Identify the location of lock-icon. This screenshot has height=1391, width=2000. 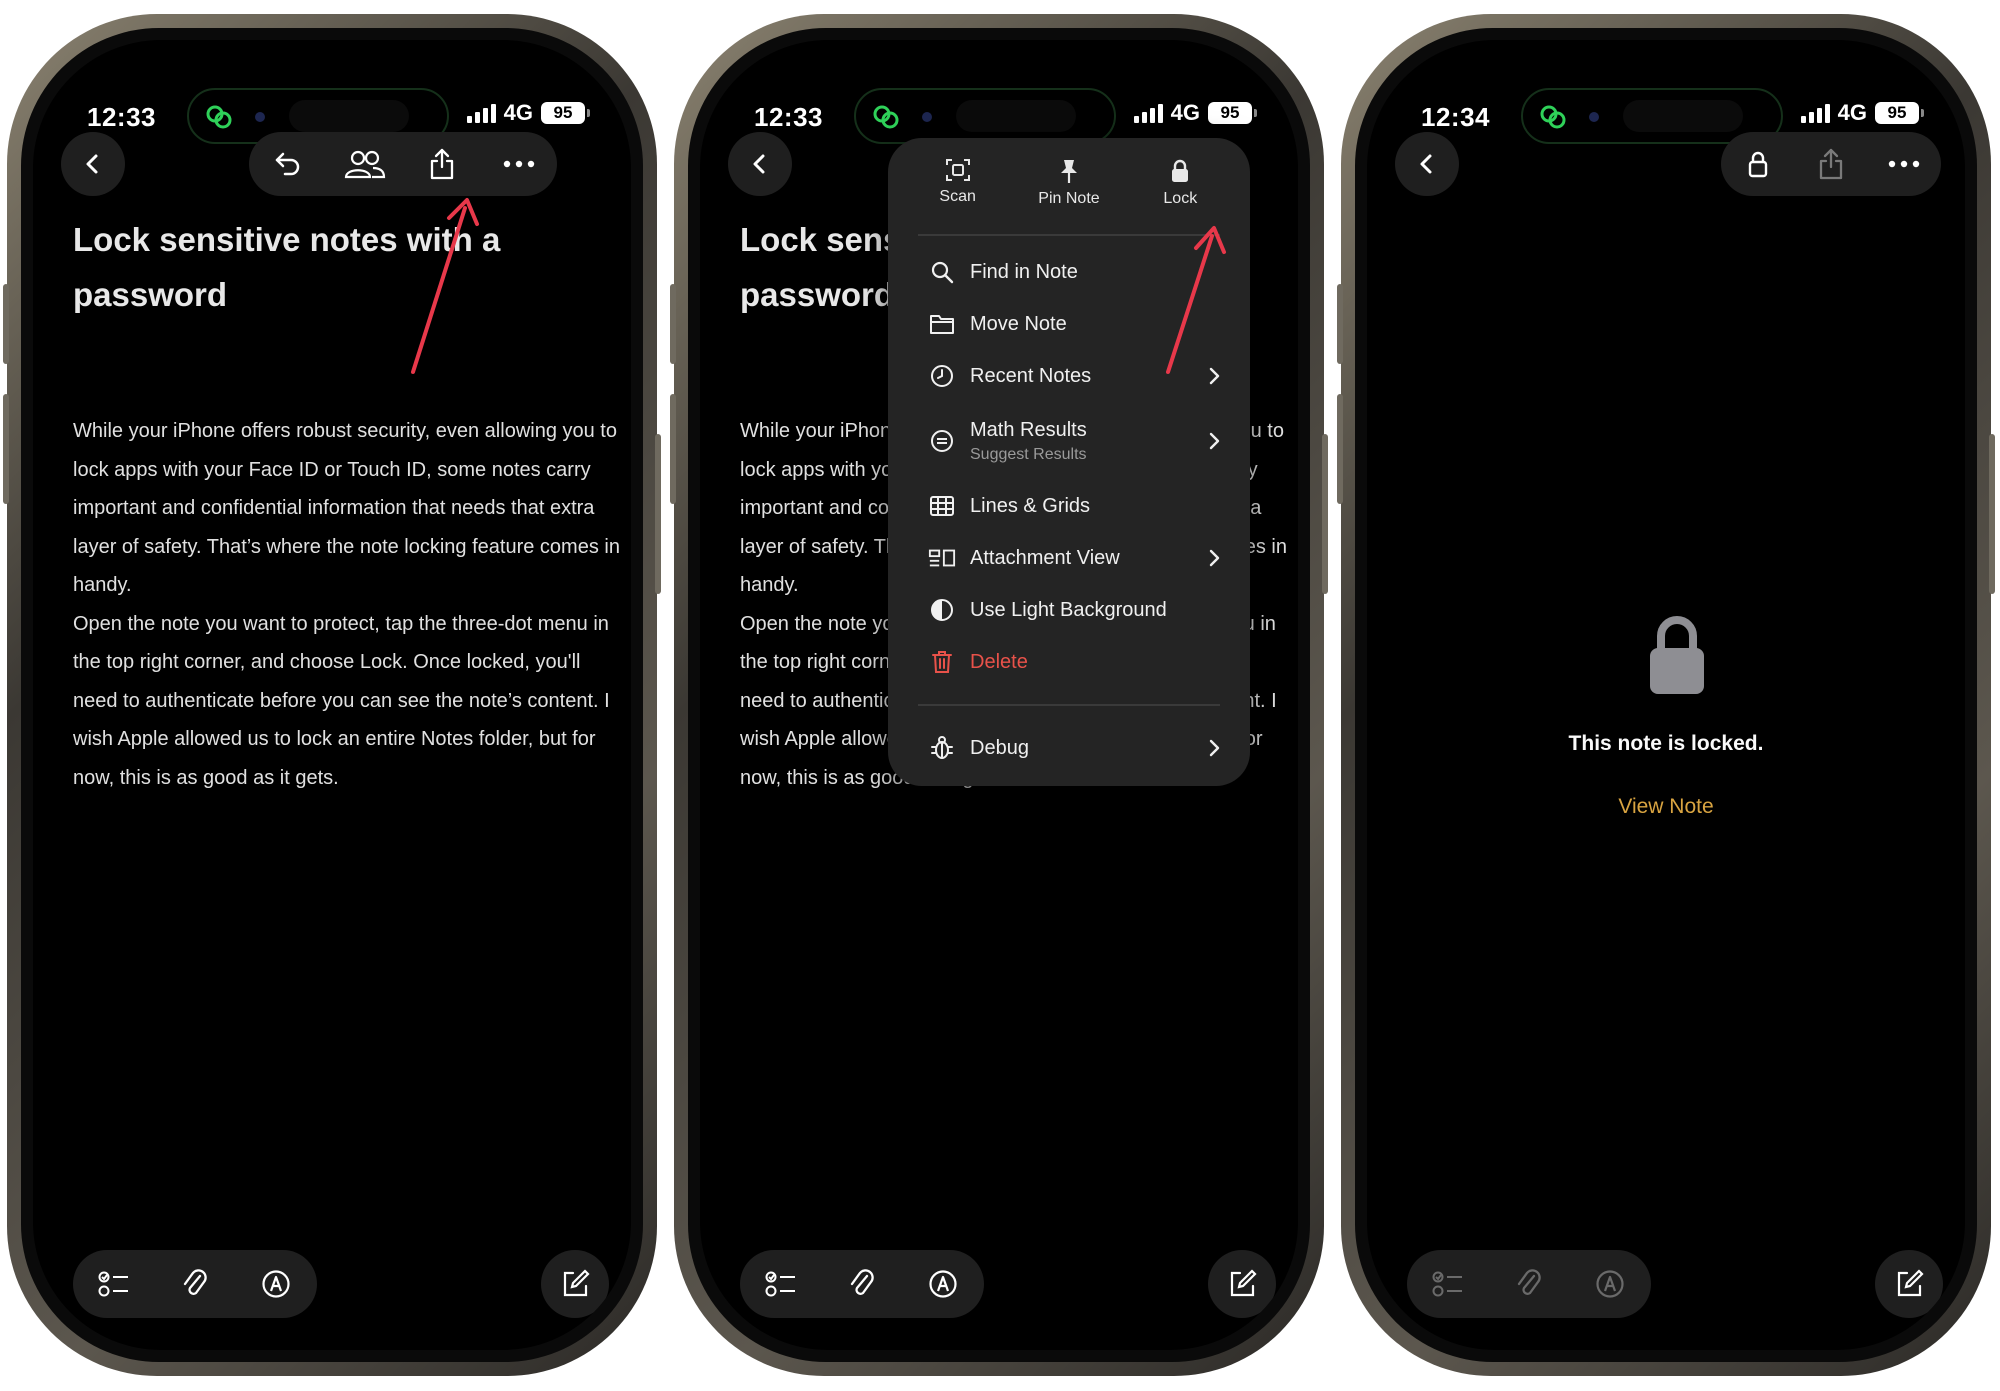
(1757, 164).